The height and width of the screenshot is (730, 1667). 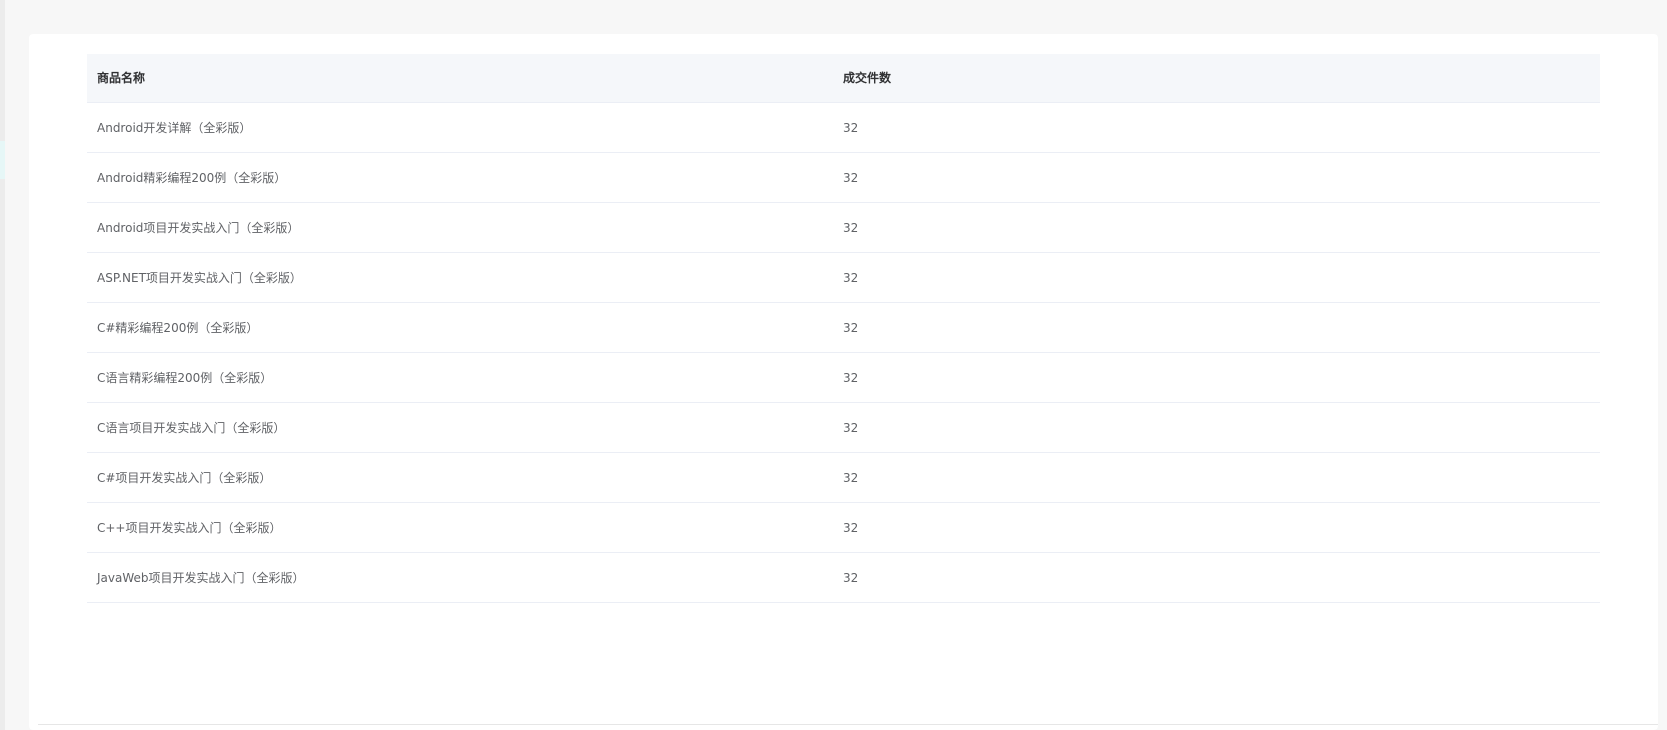 I want to click on table-row: Android精彩编程200例（全彩版） 32, so click(x=843, y=178).